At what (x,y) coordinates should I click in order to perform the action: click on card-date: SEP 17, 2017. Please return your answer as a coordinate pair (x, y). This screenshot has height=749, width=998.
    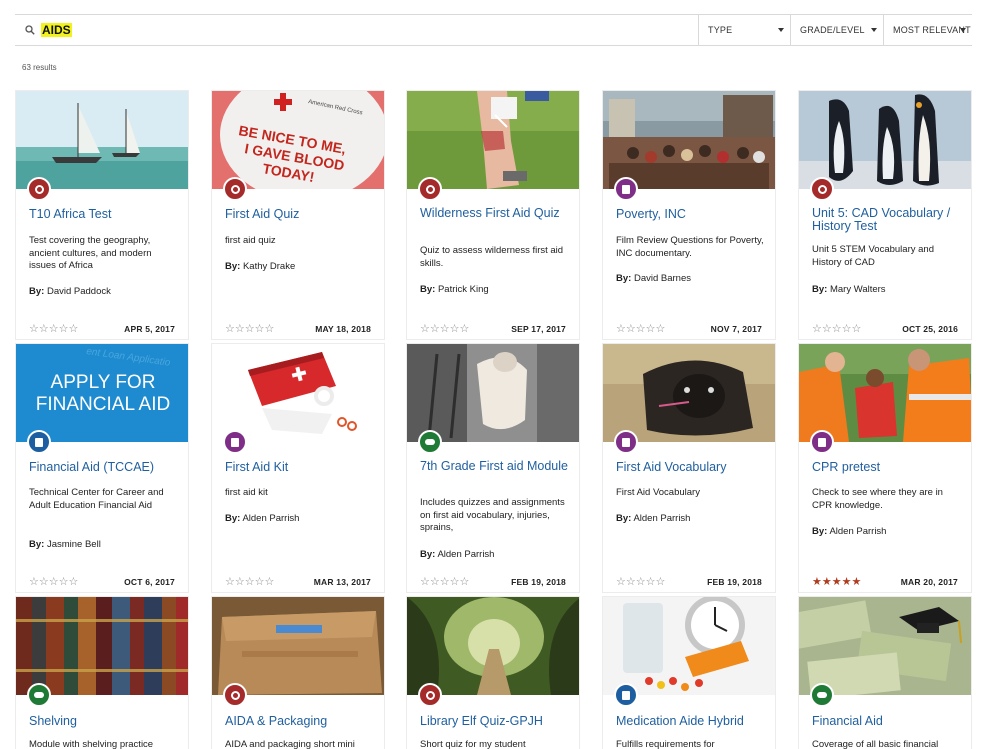
    Looking at the image, I should click on (538, 329).